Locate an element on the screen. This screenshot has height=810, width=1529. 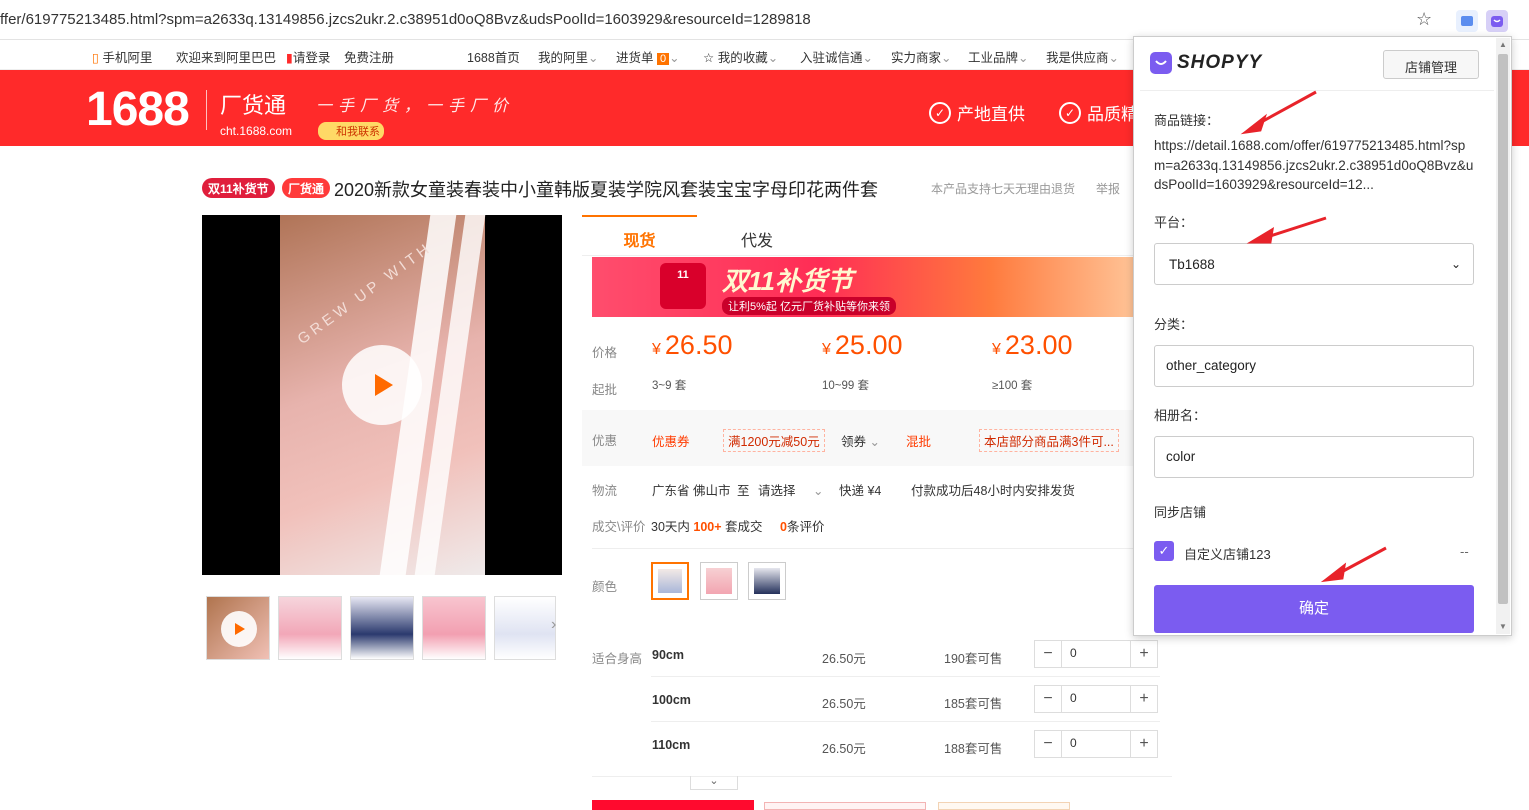
other-button-edge is located at coordinates (1004, 806).